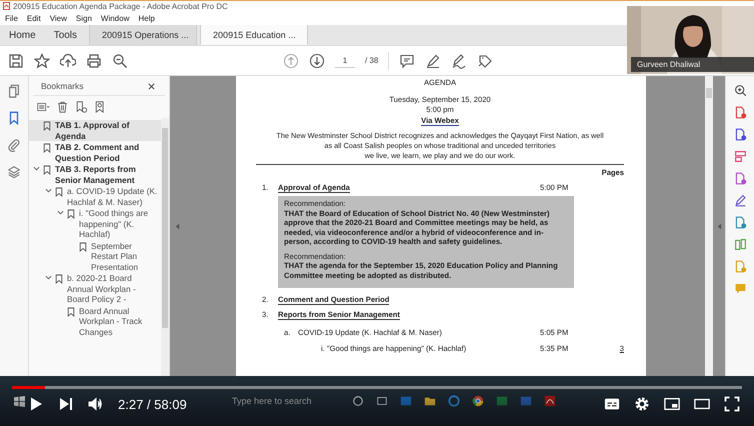 Image resolution: width=754 pixels, height=426 pixels. I want to click on settings-icon, so click(642, 404).